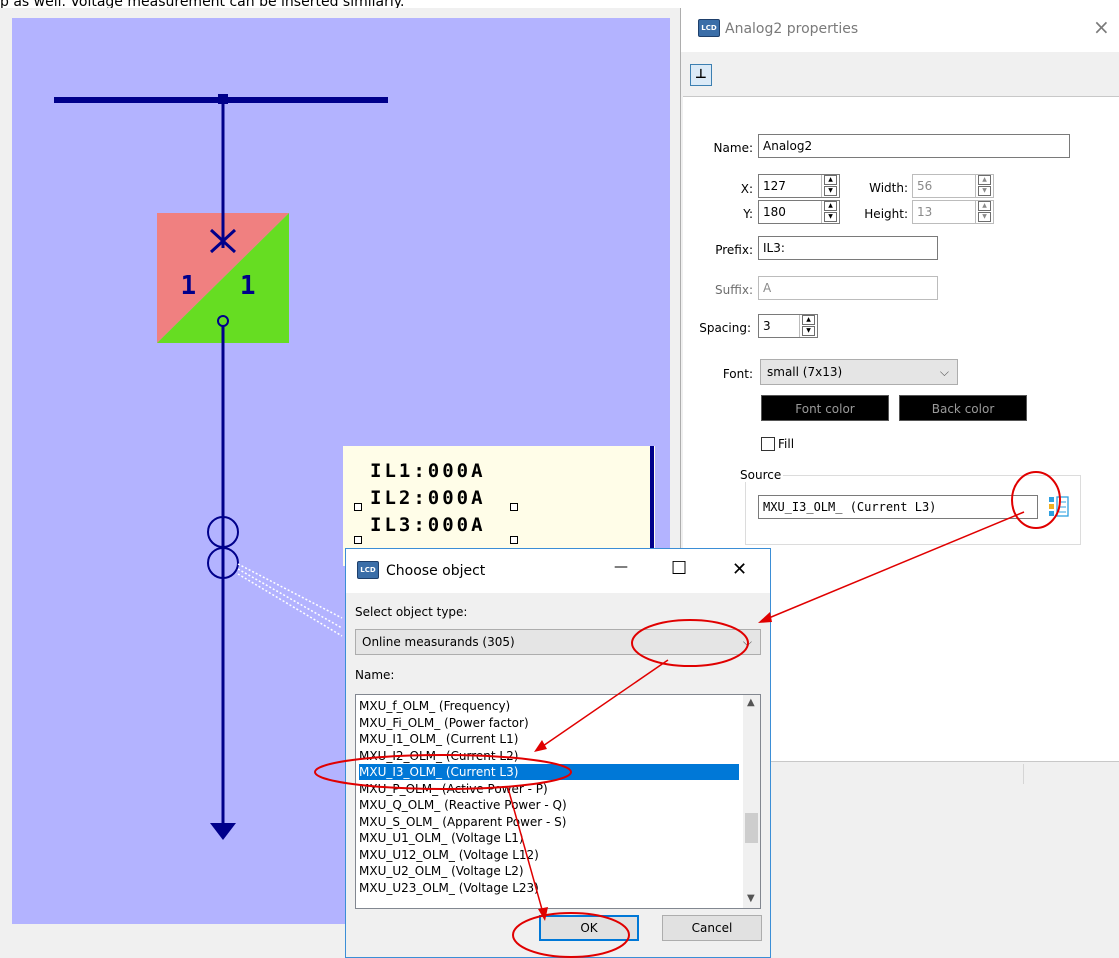 This screenshot has width=1119, height=958. Describe the element at coordinates (428, 525) in the screenshot. I see `measurement-il3: IL3:000A` at that location.